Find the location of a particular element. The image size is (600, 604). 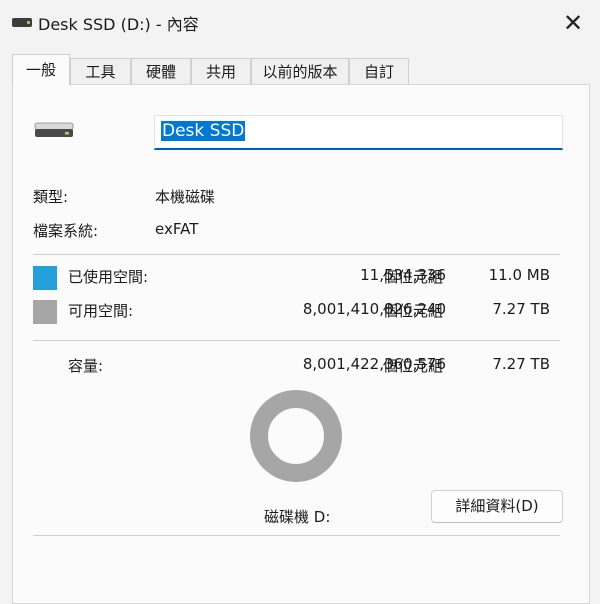

tab-general: 一般 is located at coordinates (41, 69).